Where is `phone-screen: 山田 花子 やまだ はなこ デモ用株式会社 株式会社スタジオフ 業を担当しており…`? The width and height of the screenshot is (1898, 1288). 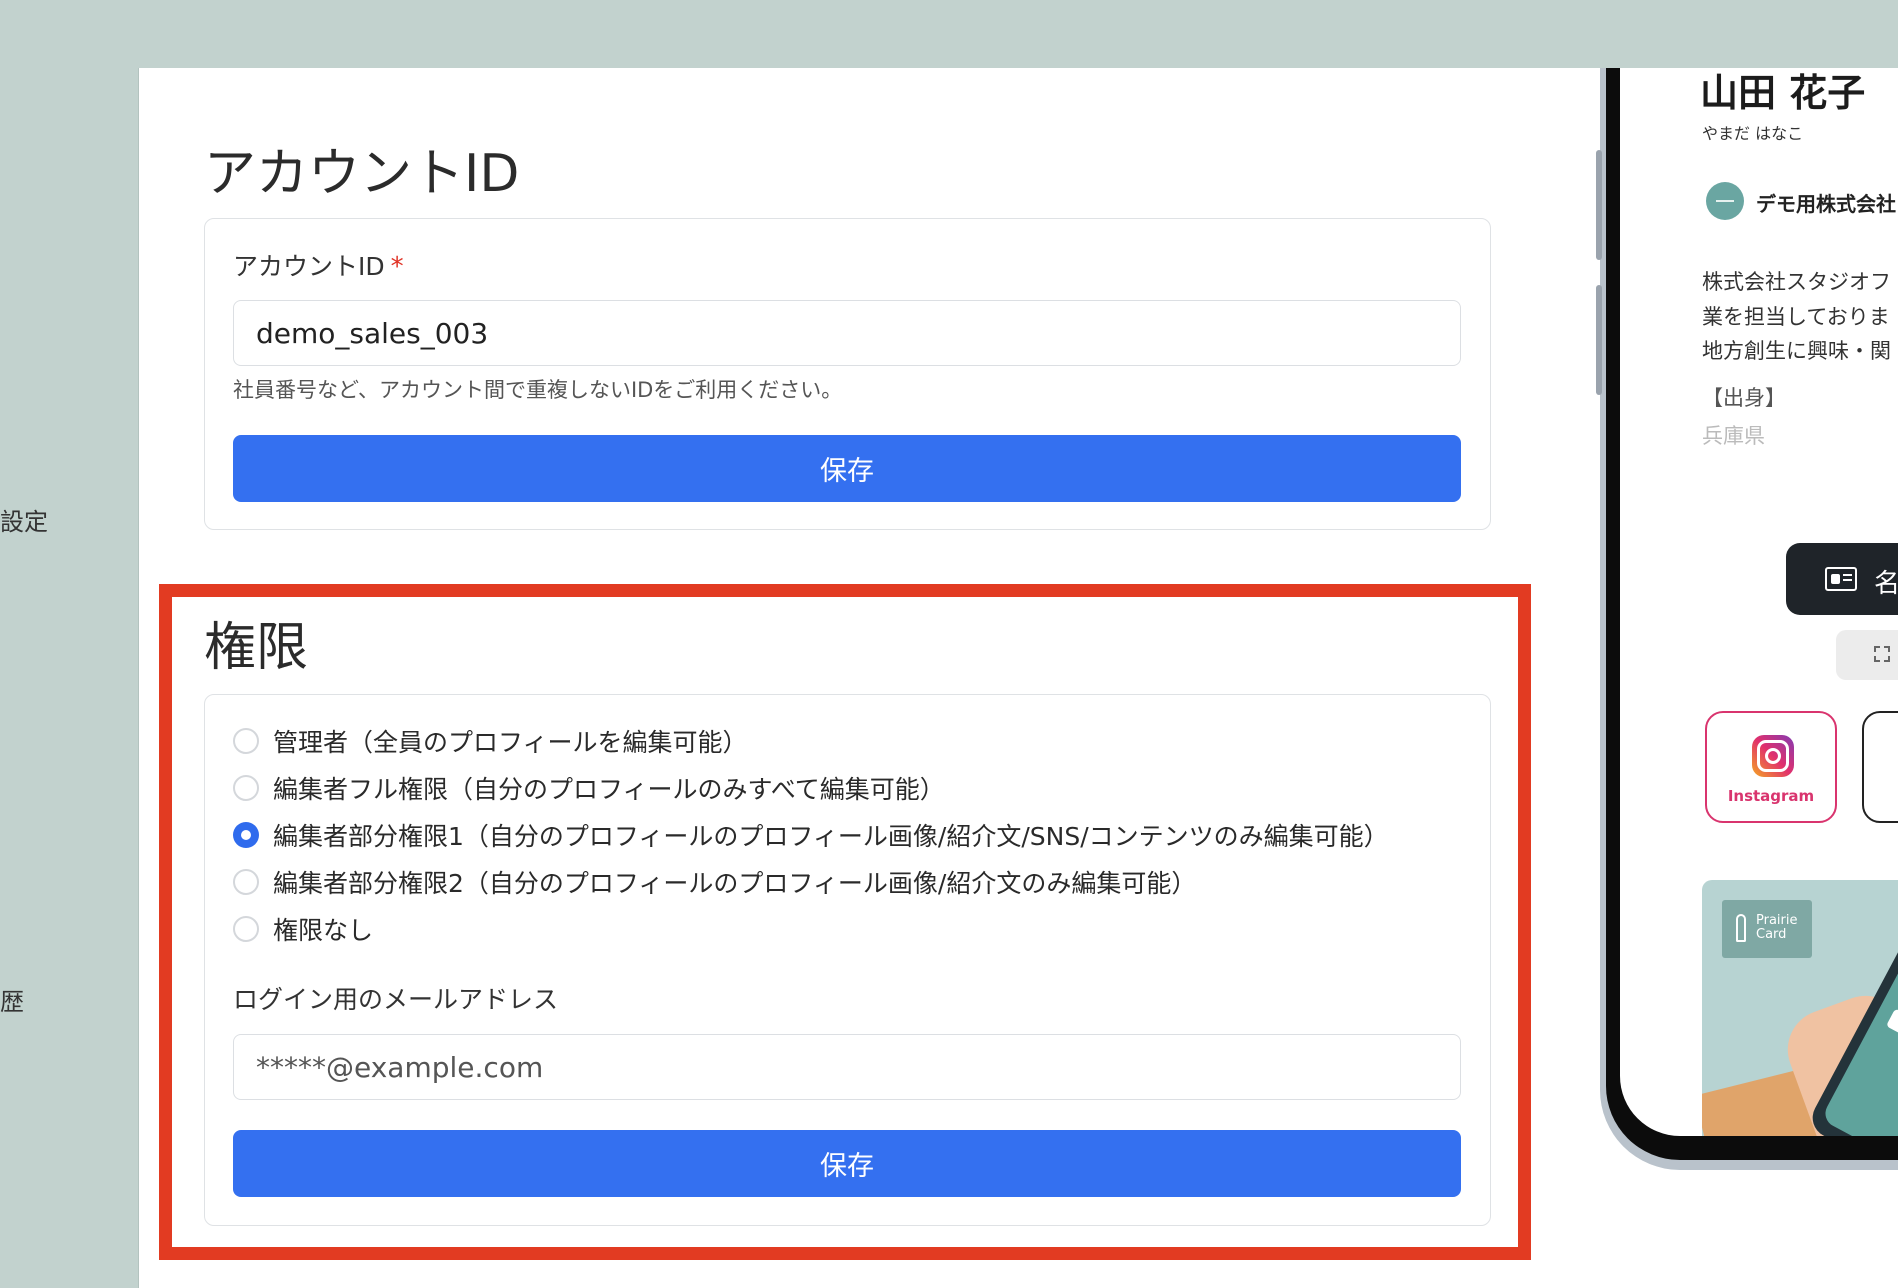
phone-screen: 山田 花子 やまだ はなこ デモ用株式会社 株式会社スタジオフ 業を担当しており… is located at coordinates (1759, 588).